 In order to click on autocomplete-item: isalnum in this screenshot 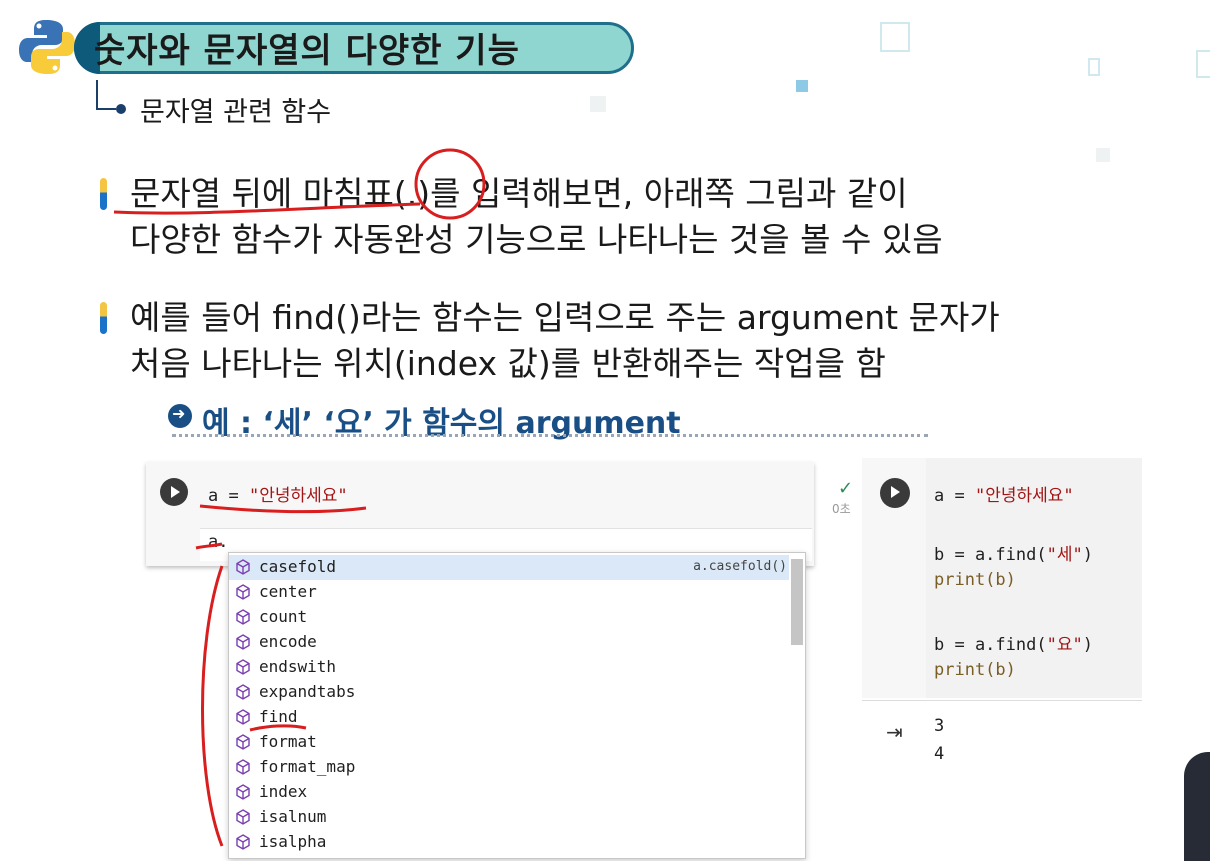, I will do `click(509, 817)`.